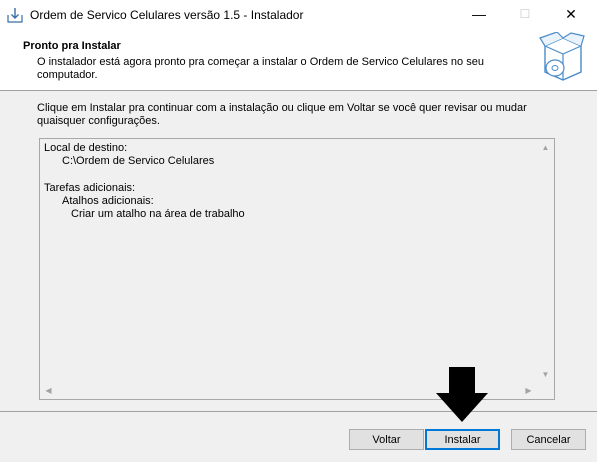  Describe the element at coordinates (545, 261) in the screenshot. I see `vertical-scrollbar: ▲ ▼` at that location.